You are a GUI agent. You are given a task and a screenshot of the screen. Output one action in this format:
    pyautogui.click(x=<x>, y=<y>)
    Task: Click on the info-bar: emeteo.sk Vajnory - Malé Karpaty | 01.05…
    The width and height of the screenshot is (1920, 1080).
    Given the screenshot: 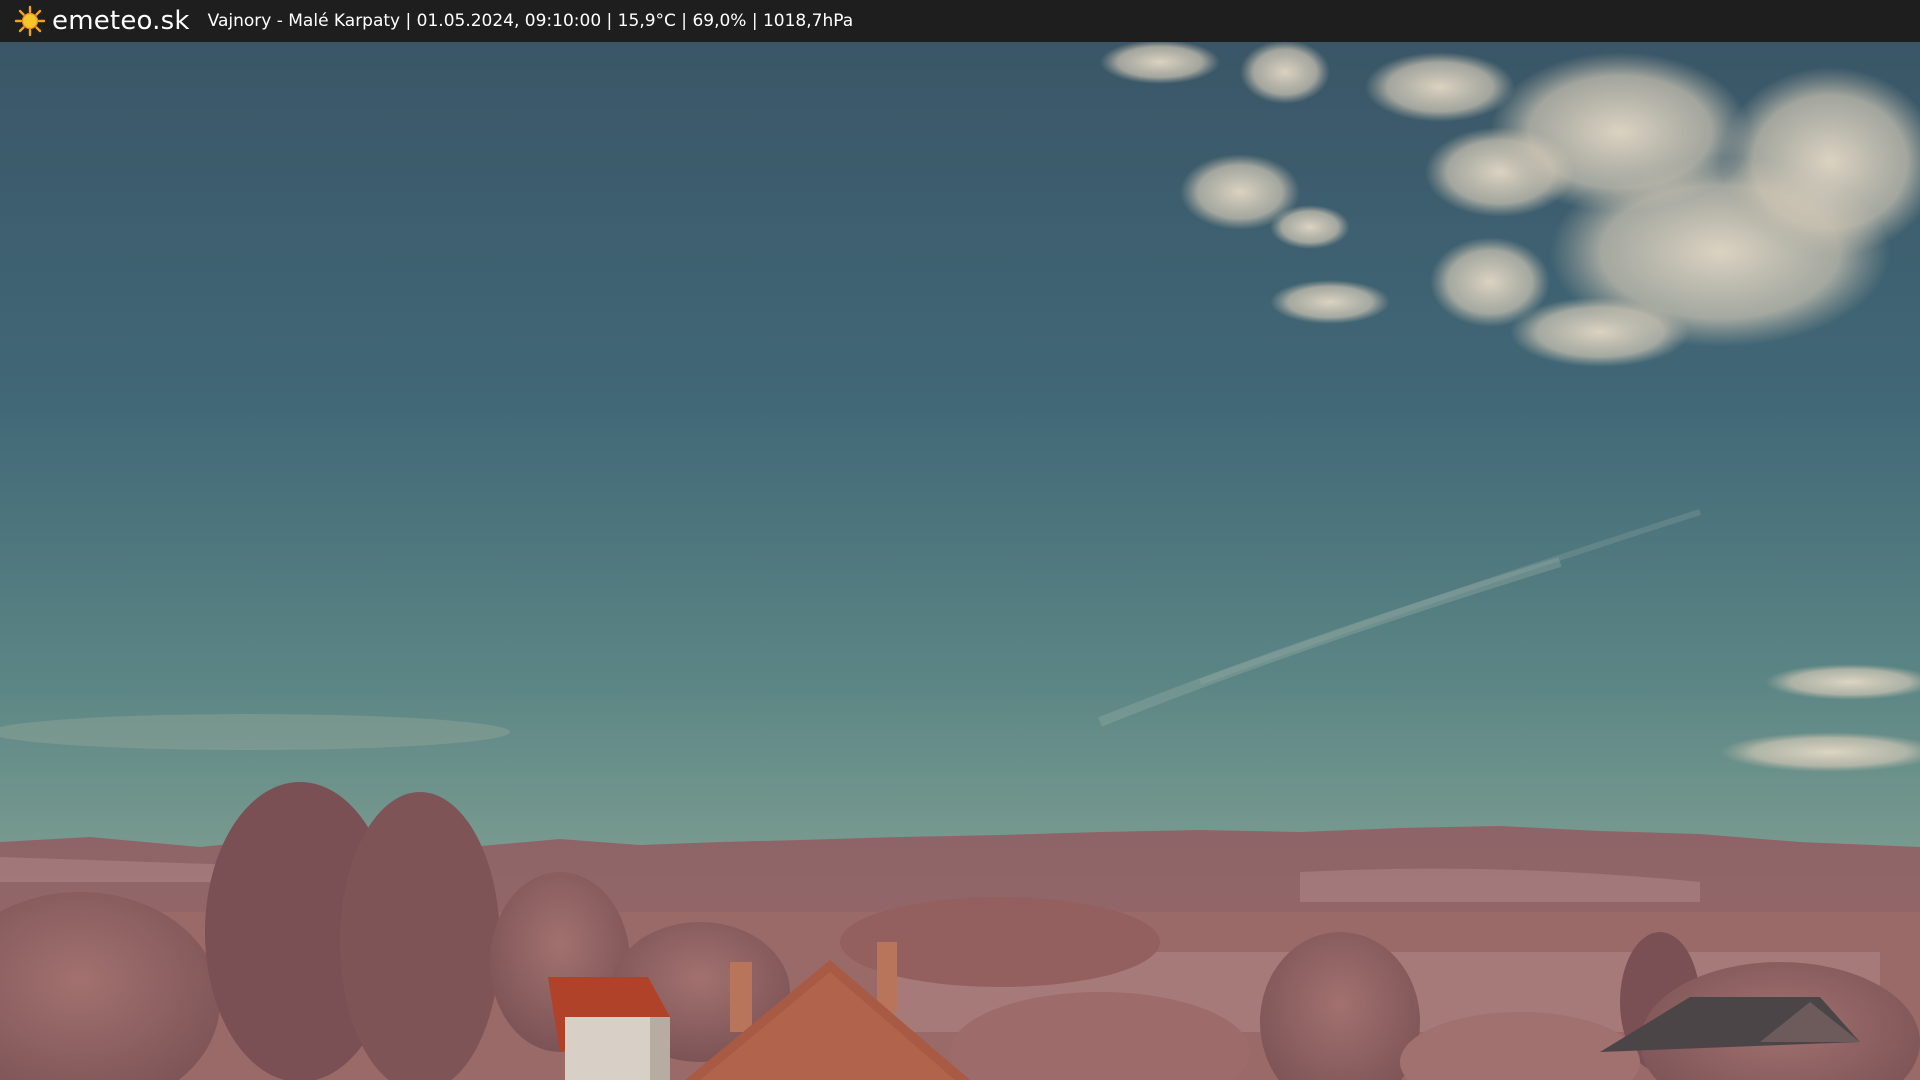 What is the action you would take?
    pyautogui.click(x=960, y=21)
    